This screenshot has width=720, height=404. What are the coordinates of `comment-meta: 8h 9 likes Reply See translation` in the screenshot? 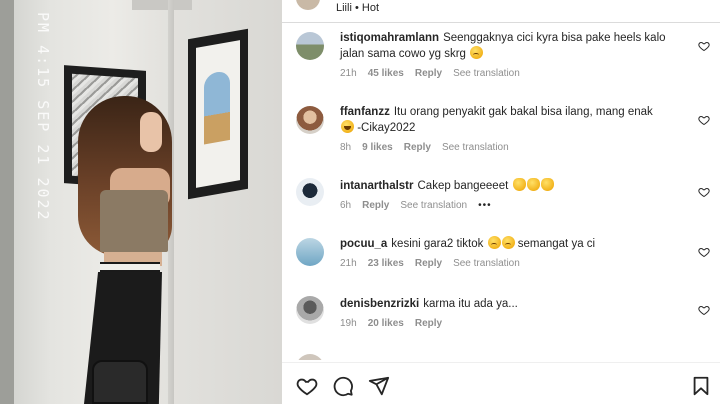 It's located at (514, 148).